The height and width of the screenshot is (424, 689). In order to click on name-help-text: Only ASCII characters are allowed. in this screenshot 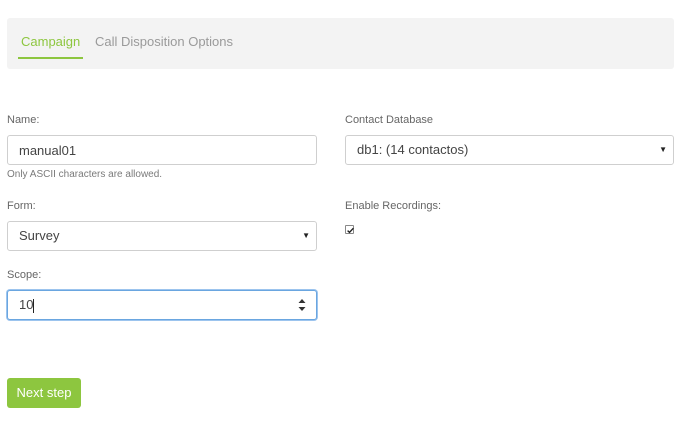, I will do `click(85, 174)`.